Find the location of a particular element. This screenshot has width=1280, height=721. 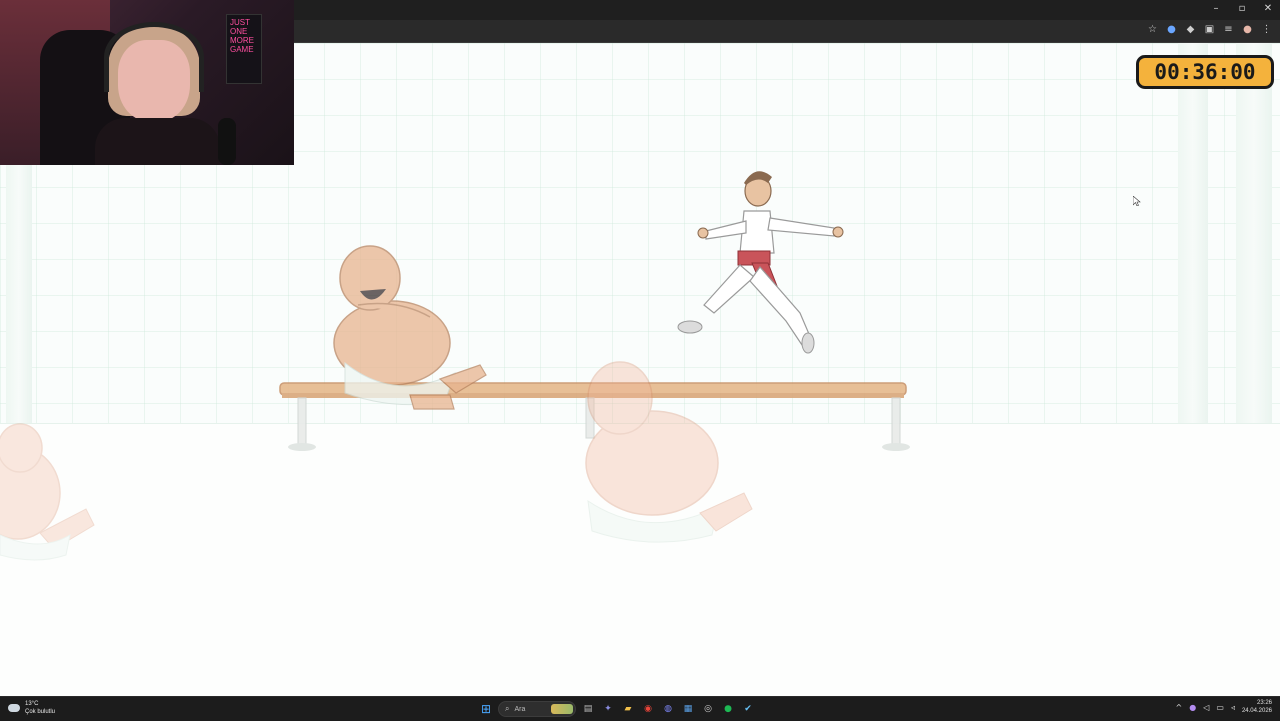

cloud-icon is located at coordinates (14, 708).